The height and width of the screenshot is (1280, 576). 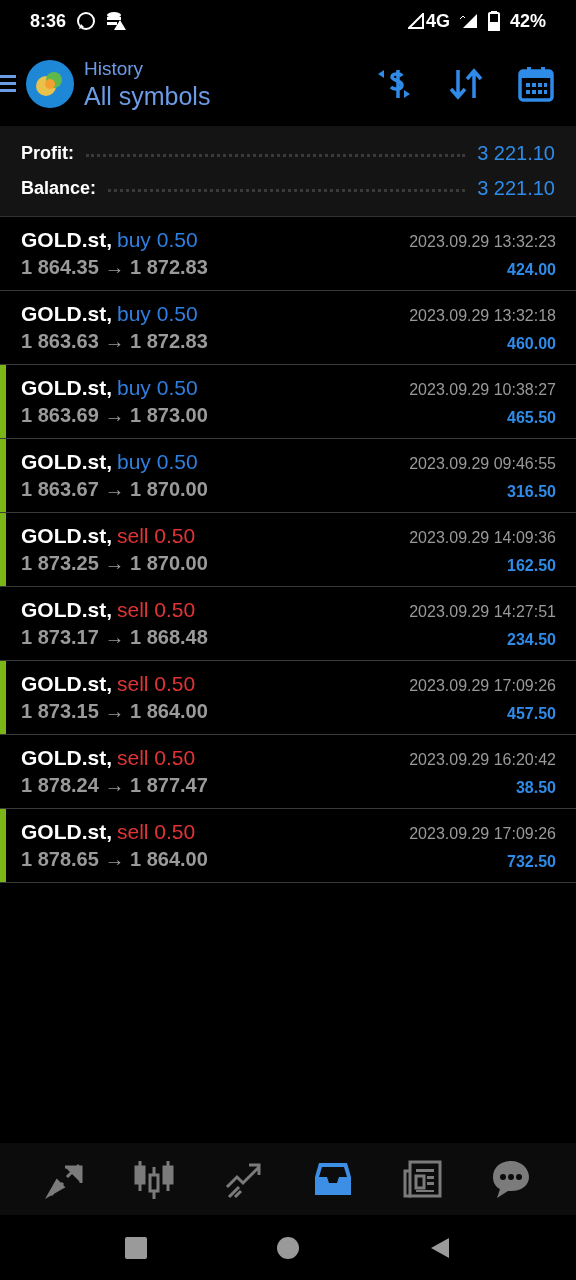 What do you see at coordinates (114, 859) in the screenshot?
I see `deal-prices: 1 878.65 → 1 864.00` at bounding box center [114, 859].